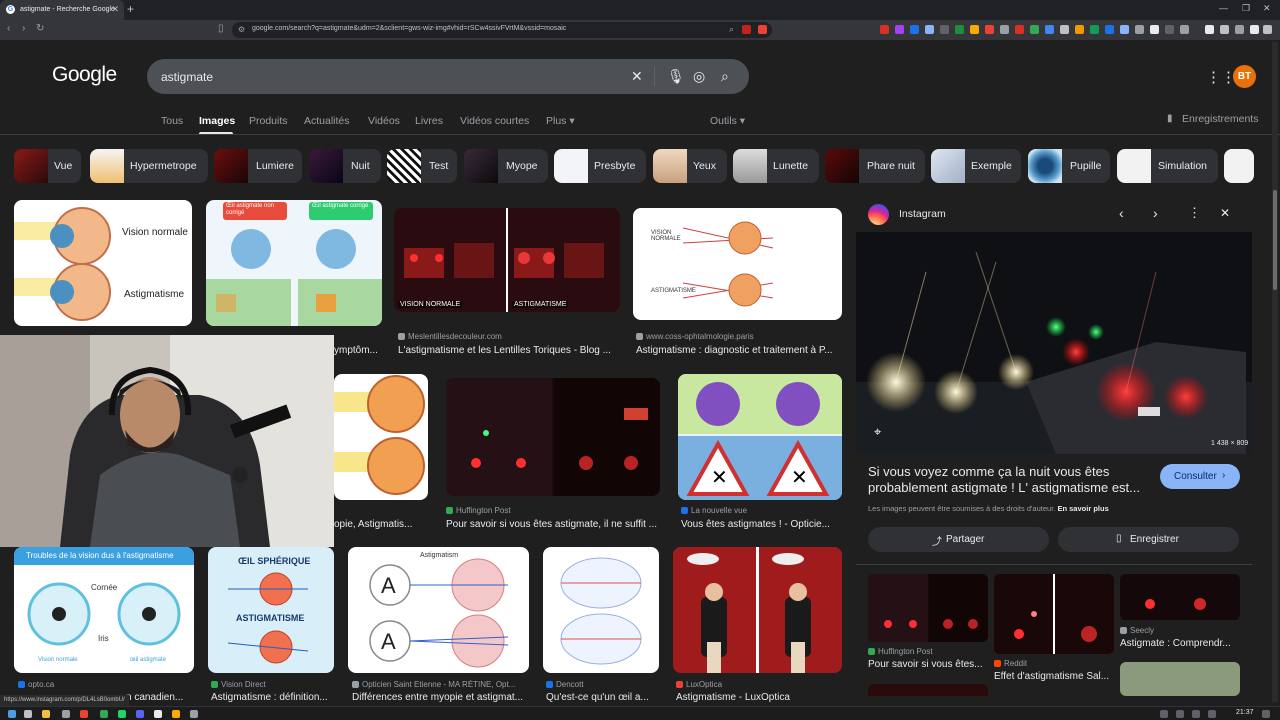 The image size is (1280, 720). What do you see at coordinates (714, 510) in the screenshot?
I see `result-source: La nouvelle vue` at bounding box center [714, 510].